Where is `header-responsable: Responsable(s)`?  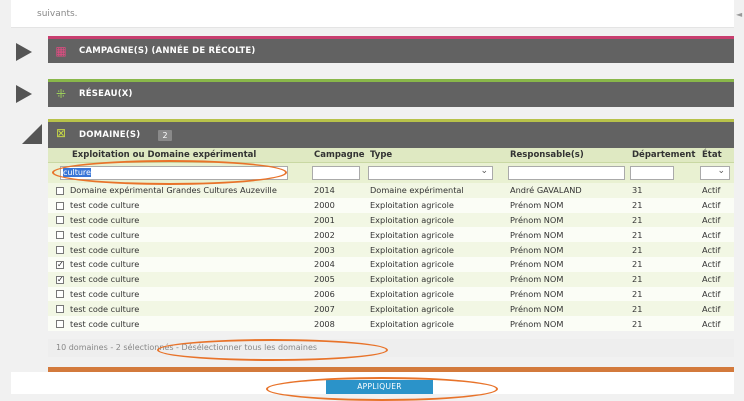 header-responsable: Responsable(s) is located at coordinates (567, 155).